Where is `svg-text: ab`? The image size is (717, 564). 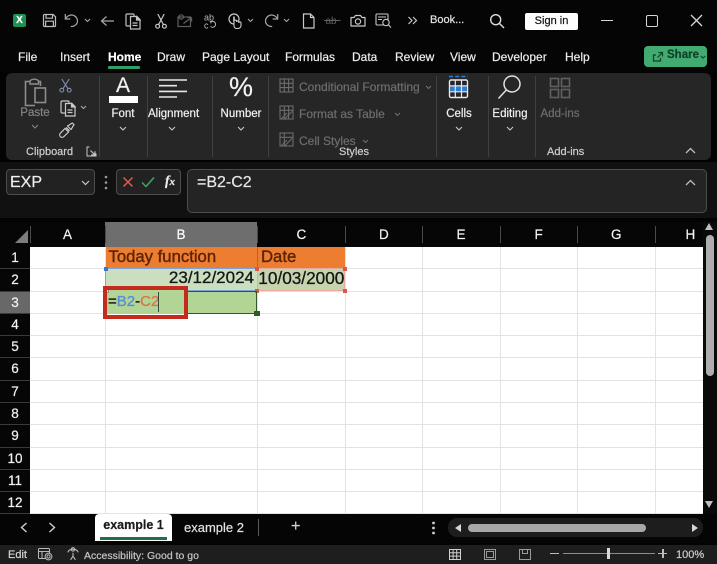
svg-text: ab is located at coordinates (332, 21).